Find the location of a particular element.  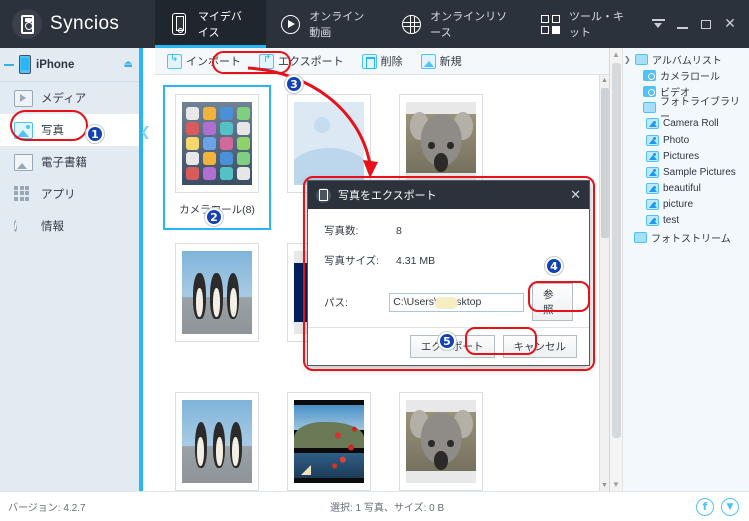

sidebar-item-info: i 情報 is located at coordinates (69, 226).